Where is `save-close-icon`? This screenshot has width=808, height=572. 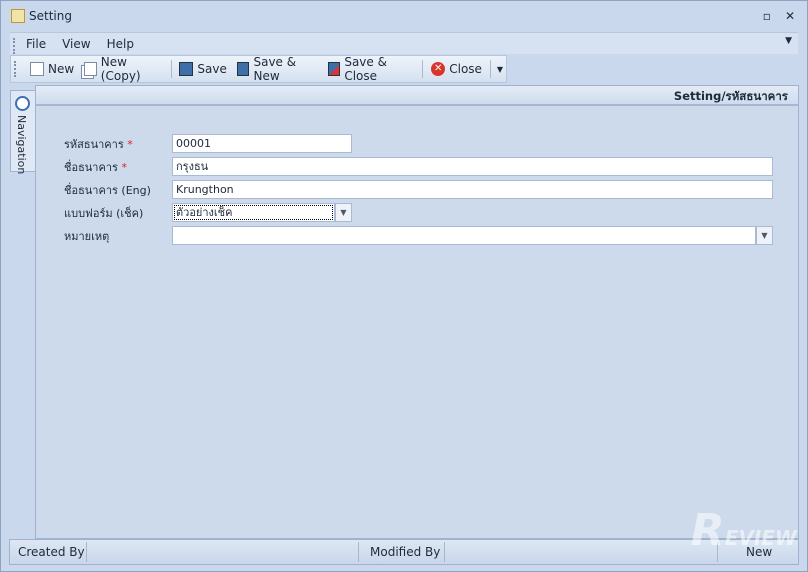 save-close-icon is located at coordinates (334, 69).